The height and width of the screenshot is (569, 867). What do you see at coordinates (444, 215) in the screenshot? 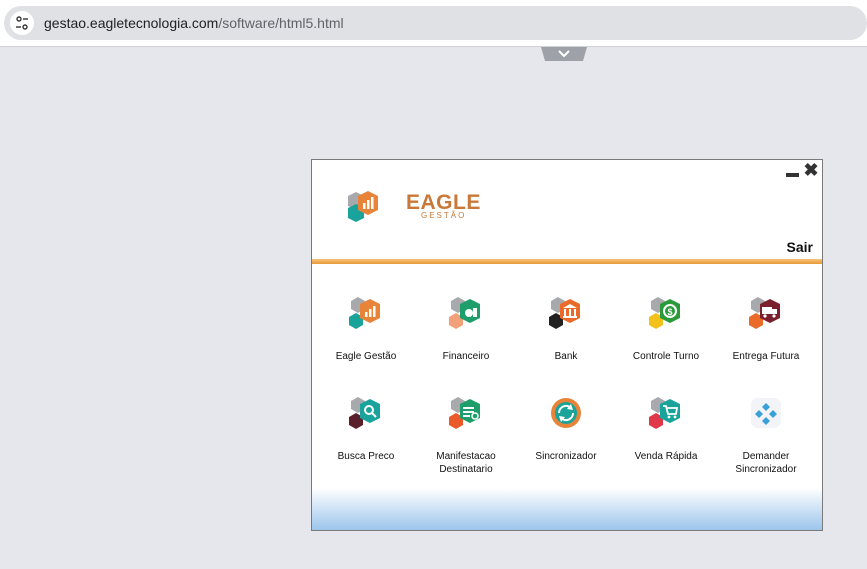
I see `logo-subtitle: GESTÃO` at bounding box center [444, 215].